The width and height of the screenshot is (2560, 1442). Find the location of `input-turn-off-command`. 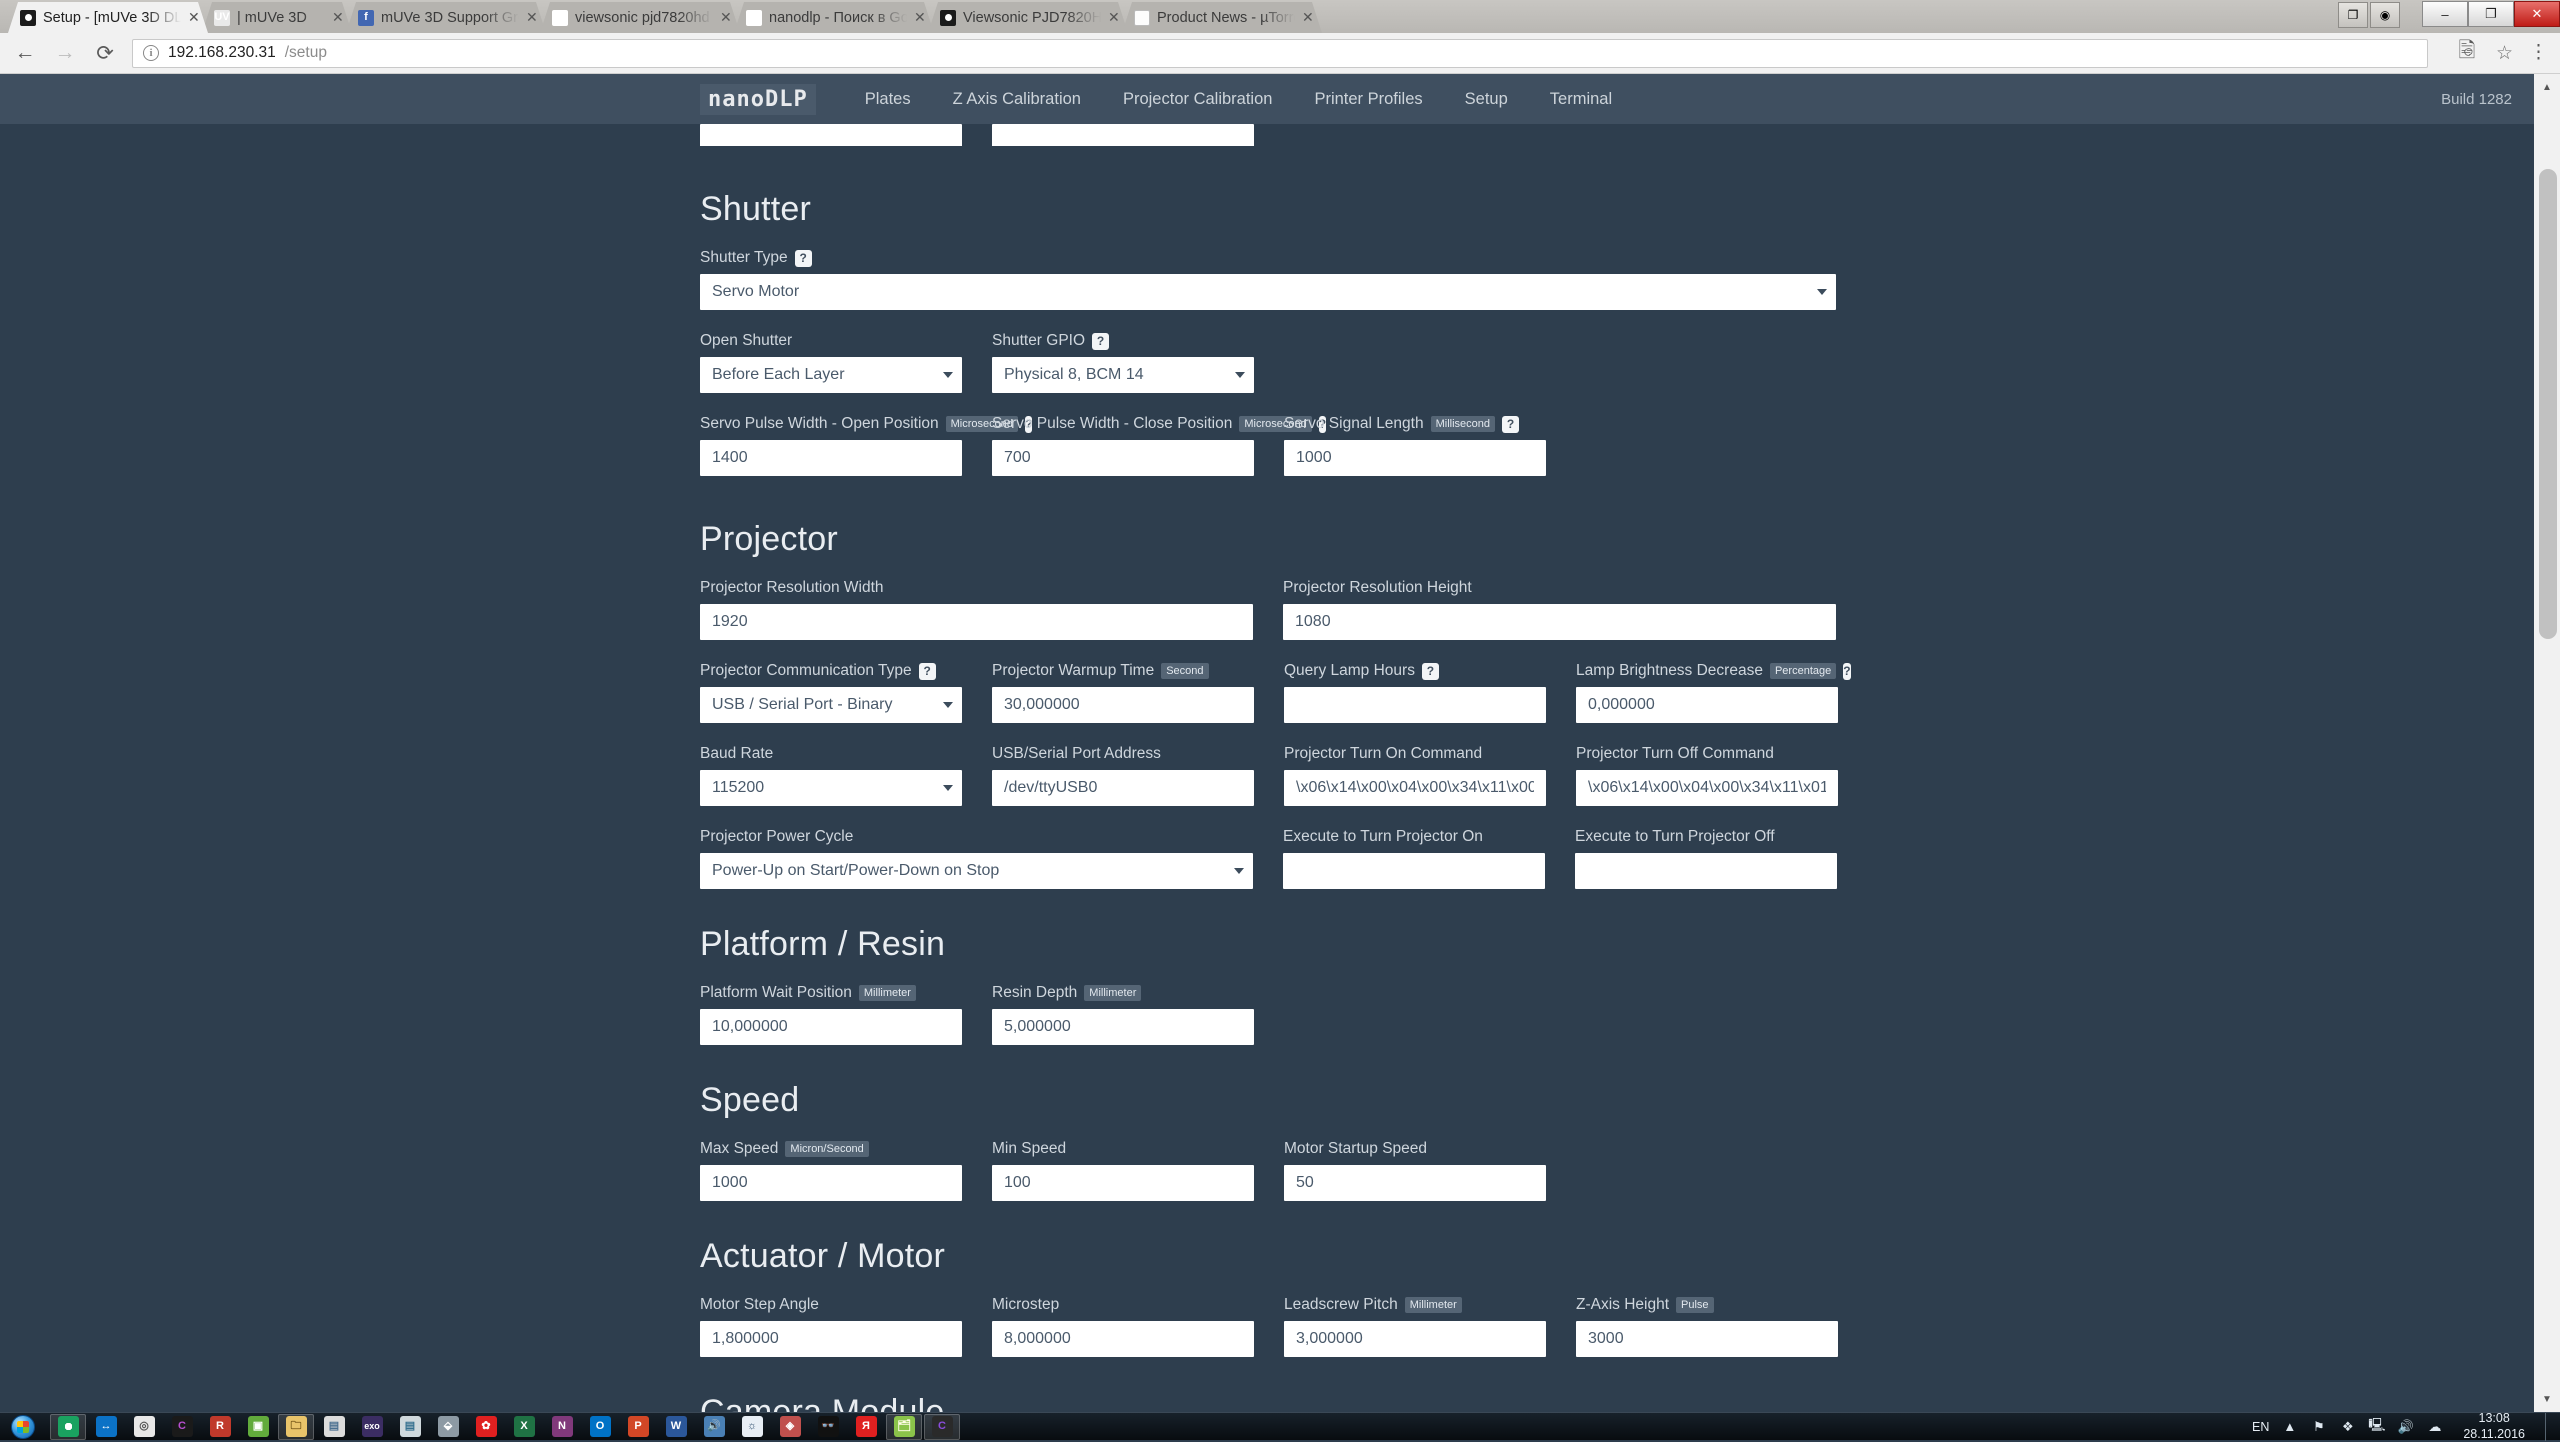

input-turn-off-command is located at coordinates (1707, 788).